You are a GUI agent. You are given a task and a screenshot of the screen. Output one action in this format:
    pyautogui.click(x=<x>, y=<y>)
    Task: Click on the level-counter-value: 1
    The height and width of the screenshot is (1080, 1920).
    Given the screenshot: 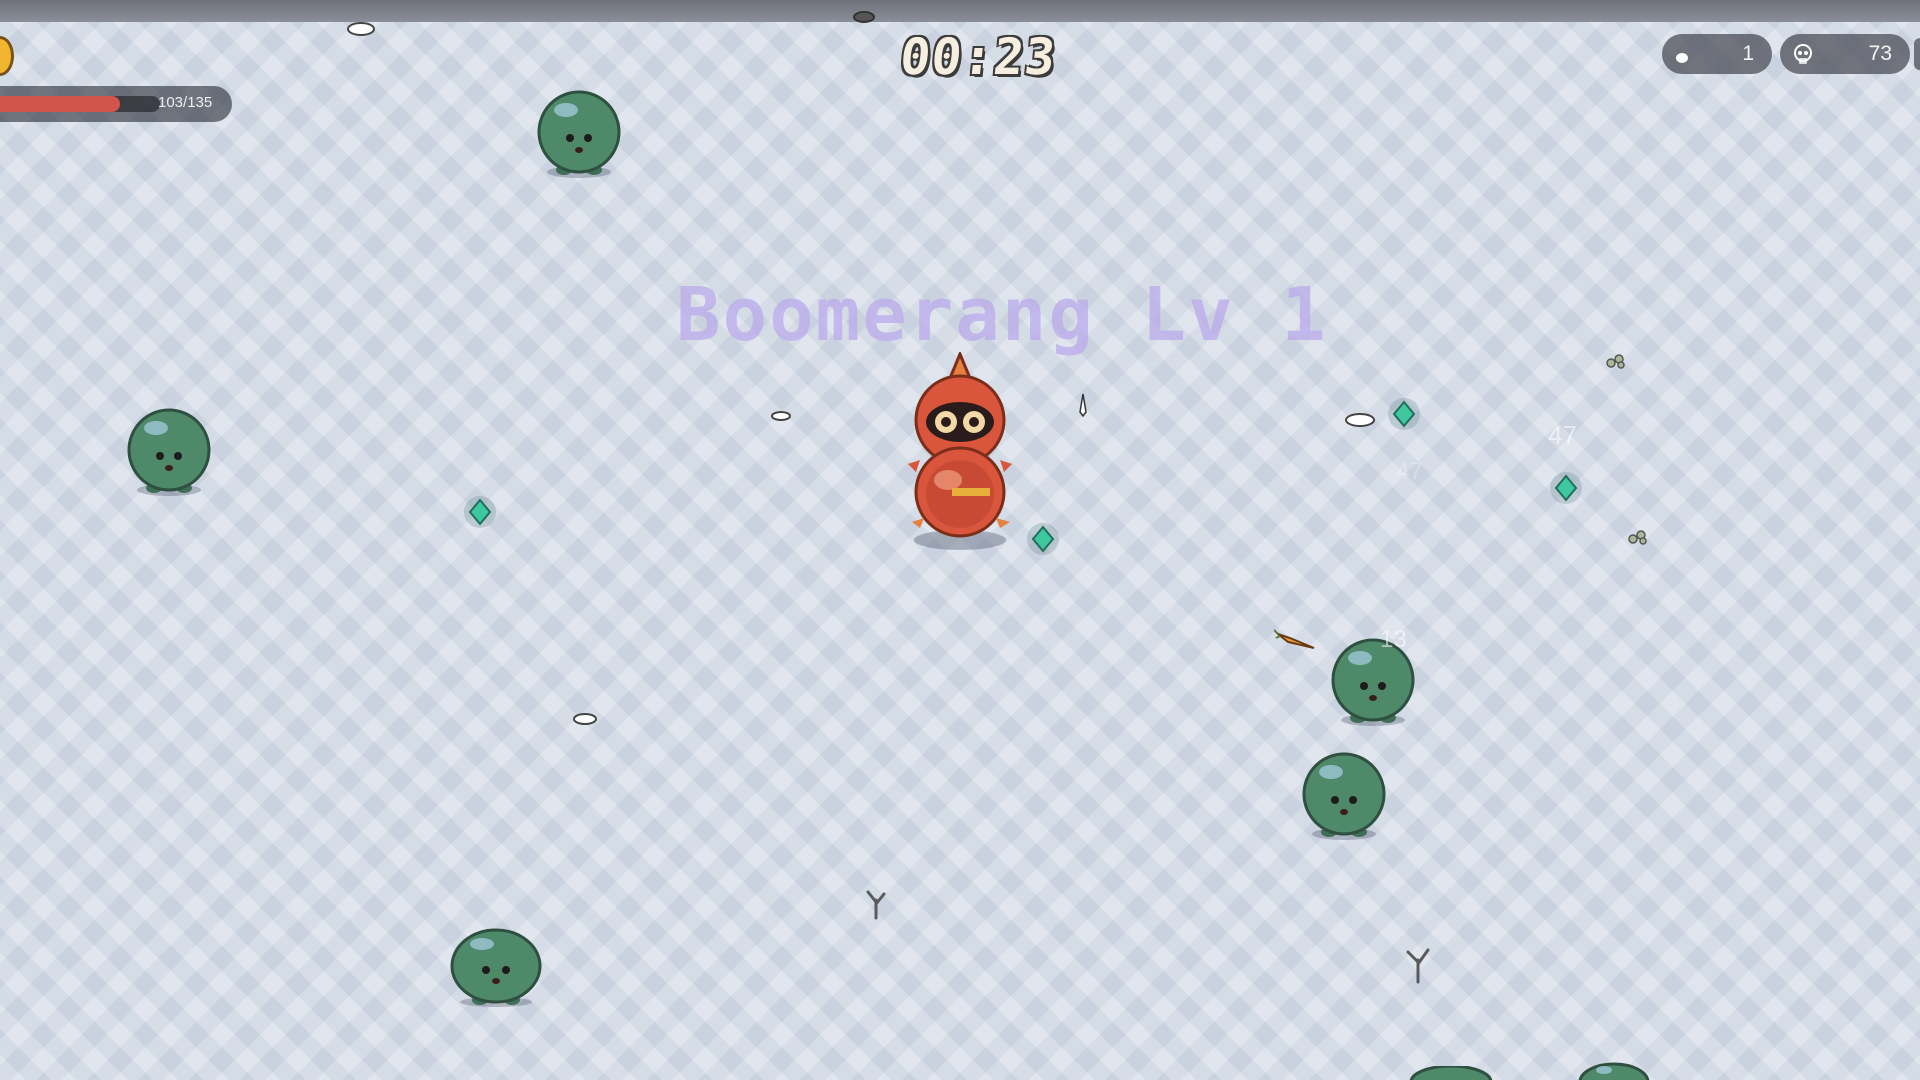 What is the action you would take?
    pyautogui.click(x=1748, y=53)
    